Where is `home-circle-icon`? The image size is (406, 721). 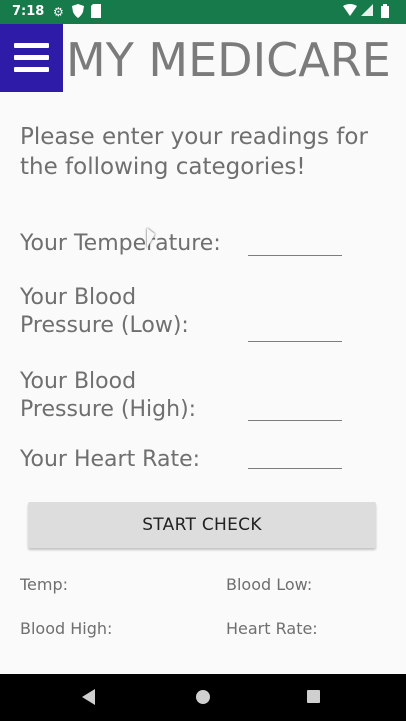
home-circle-icon is located at coordinates (203, 697).